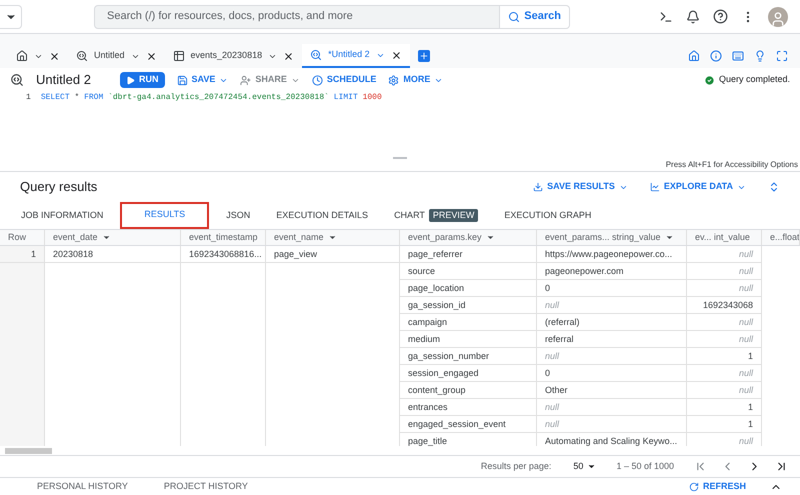 The height and width of the screenshot is (495, 800). What do you see at coordinates (516, 466) in the screenshot?
I see `per-page-label: Results per page:` at bounding box center [516, 466].